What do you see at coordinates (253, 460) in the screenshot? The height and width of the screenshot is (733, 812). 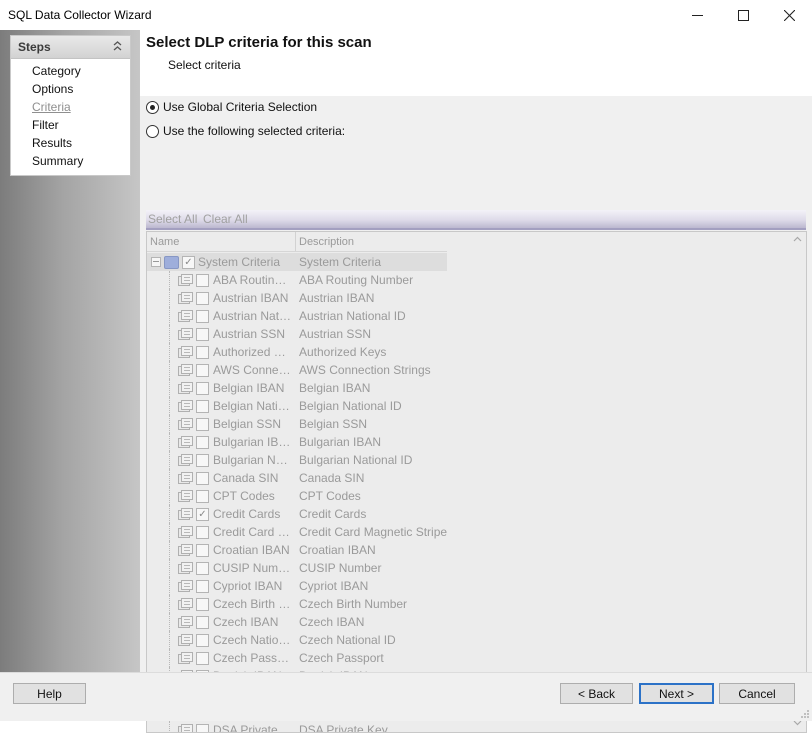 I see `row-name: Bulgarian National ID` at bounding box center [253, 460].